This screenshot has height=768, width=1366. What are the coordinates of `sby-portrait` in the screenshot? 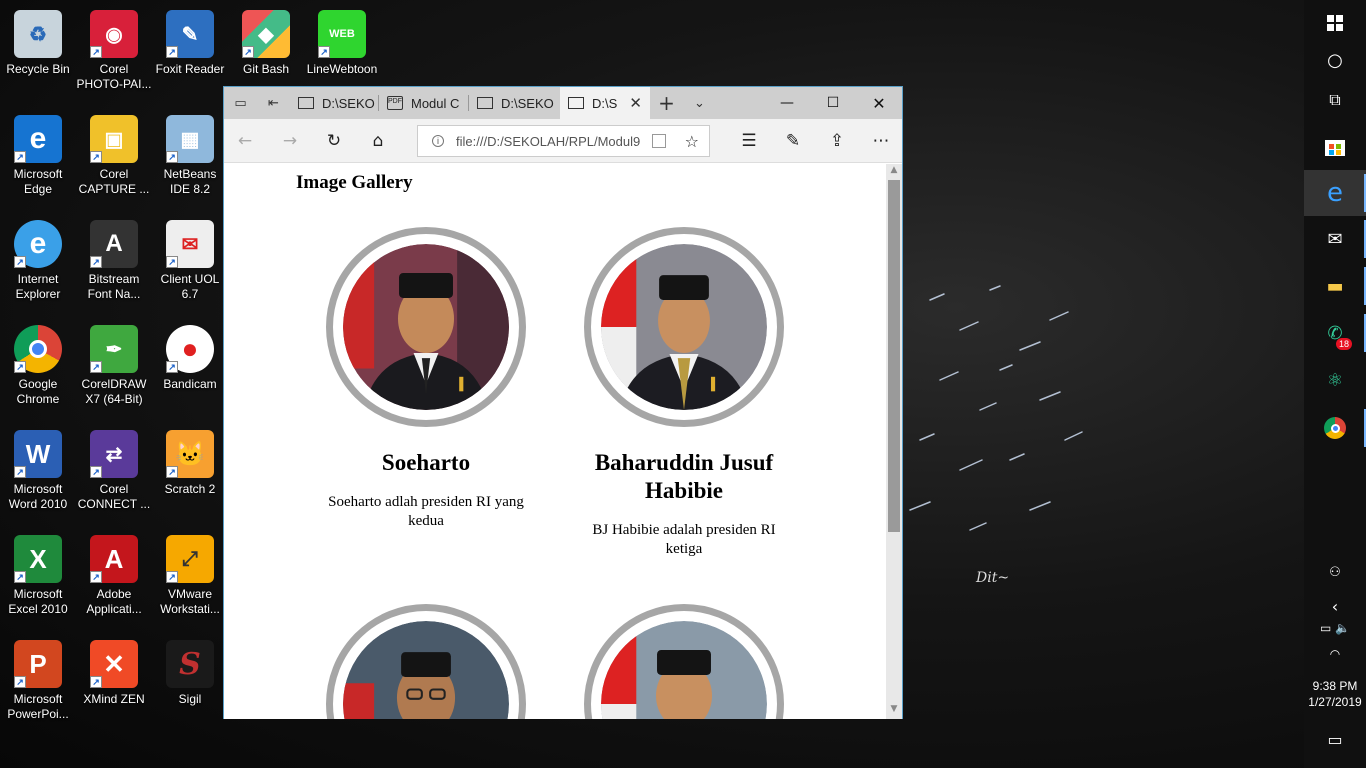 It's located at (684, 670).